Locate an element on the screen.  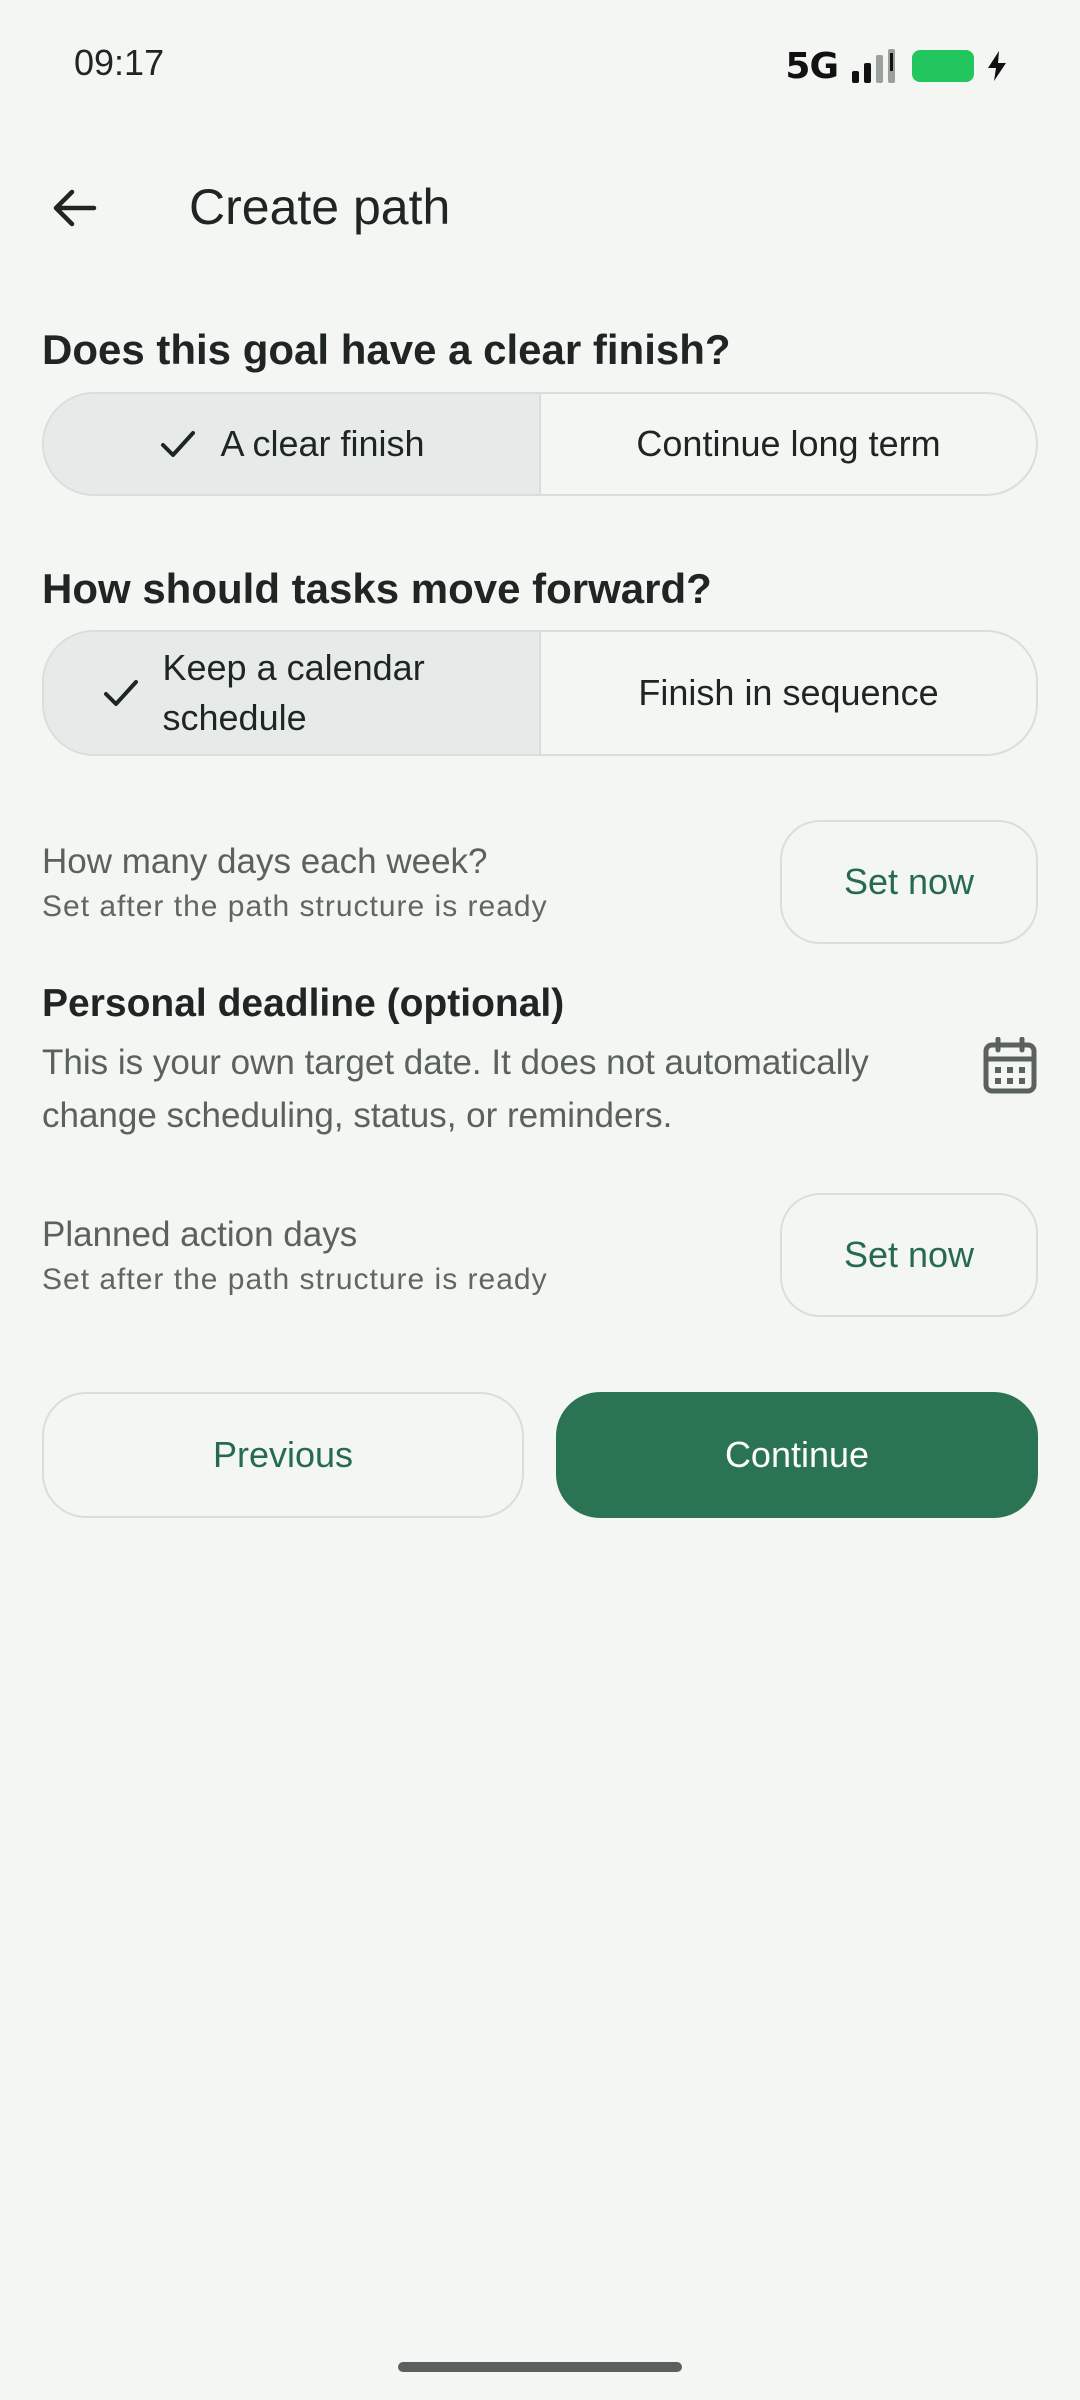
option-clear-finish: A clear finish is located at coordinates (291, 444).